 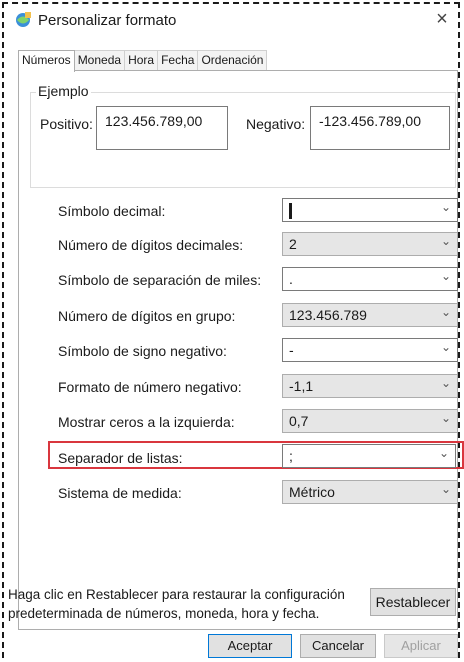 What do you see at coordinates (120, 493) in the screenshot?
I see `measurement-system-label: Sistema de medida:` at bounding box center [120, 493].